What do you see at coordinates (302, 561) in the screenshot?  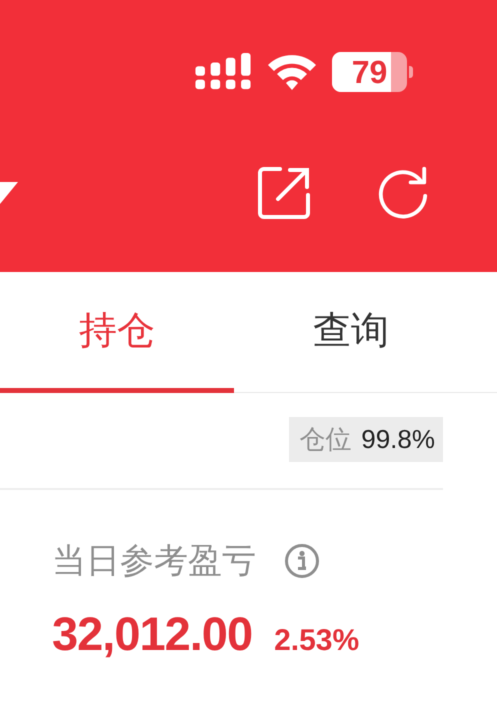 I see `info-icon` at bounding box center [302, 561].